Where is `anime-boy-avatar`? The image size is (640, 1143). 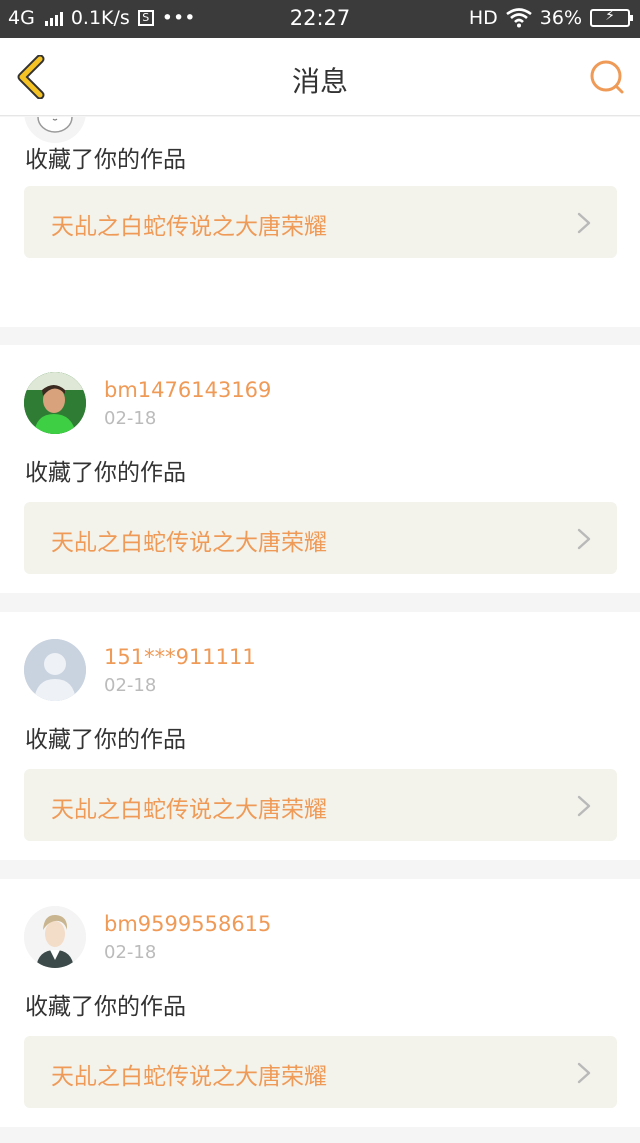 anime-boy-avatar is located at coordinates (55, 937).